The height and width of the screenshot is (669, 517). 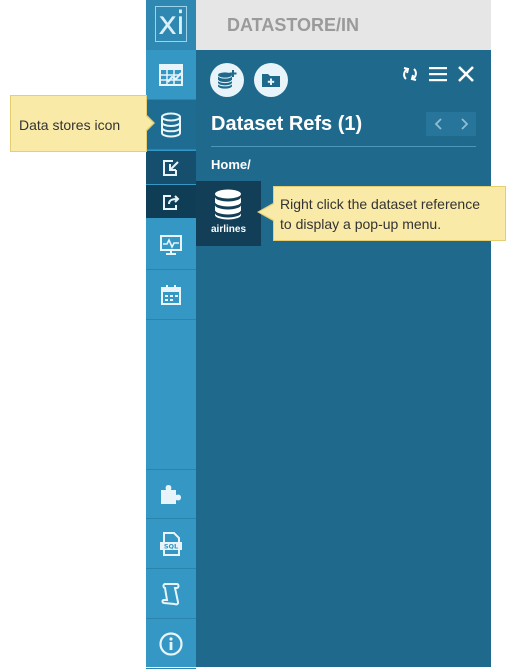 I want to click on divider, so click(x=343, y=146).